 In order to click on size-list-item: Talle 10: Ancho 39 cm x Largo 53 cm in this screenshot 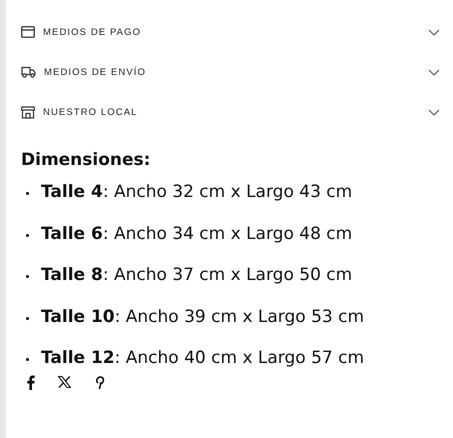, I will do `click(194, 316)`.